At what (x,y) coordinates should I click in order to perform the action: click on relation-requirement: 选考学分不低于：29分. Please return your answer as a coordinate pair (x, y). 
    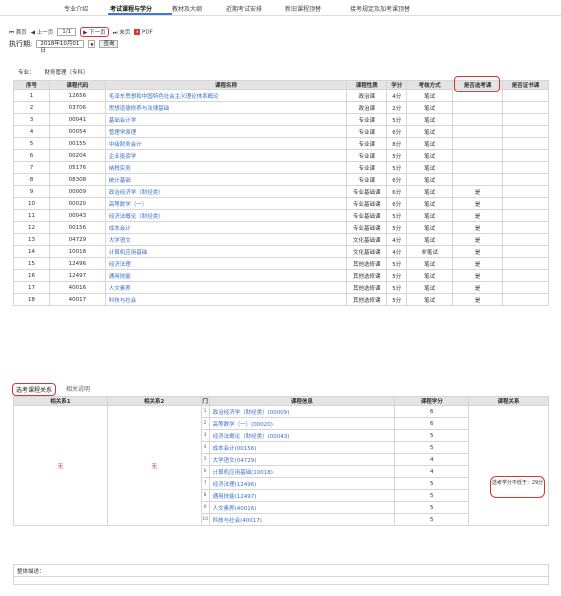
    Looking at the image, I should click on (517, 487).